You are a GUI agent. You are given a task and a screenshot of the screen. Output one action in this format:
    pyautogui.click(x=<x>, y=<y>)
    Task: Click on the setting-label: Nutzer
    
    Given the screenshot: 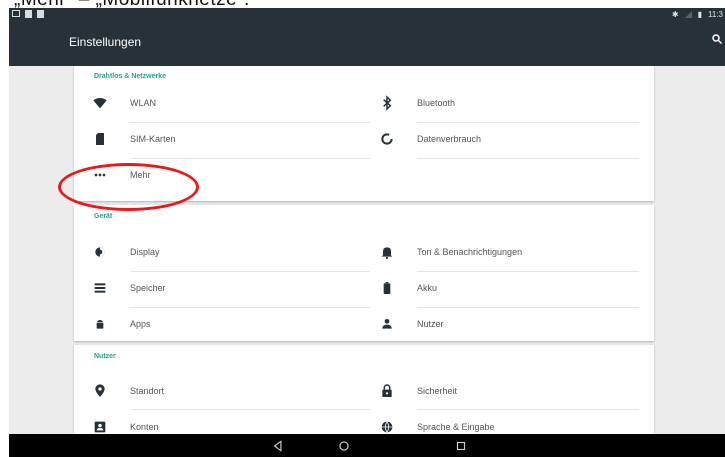 What is the action you would take?
    pyautogui.click(x=430, y=324)
    